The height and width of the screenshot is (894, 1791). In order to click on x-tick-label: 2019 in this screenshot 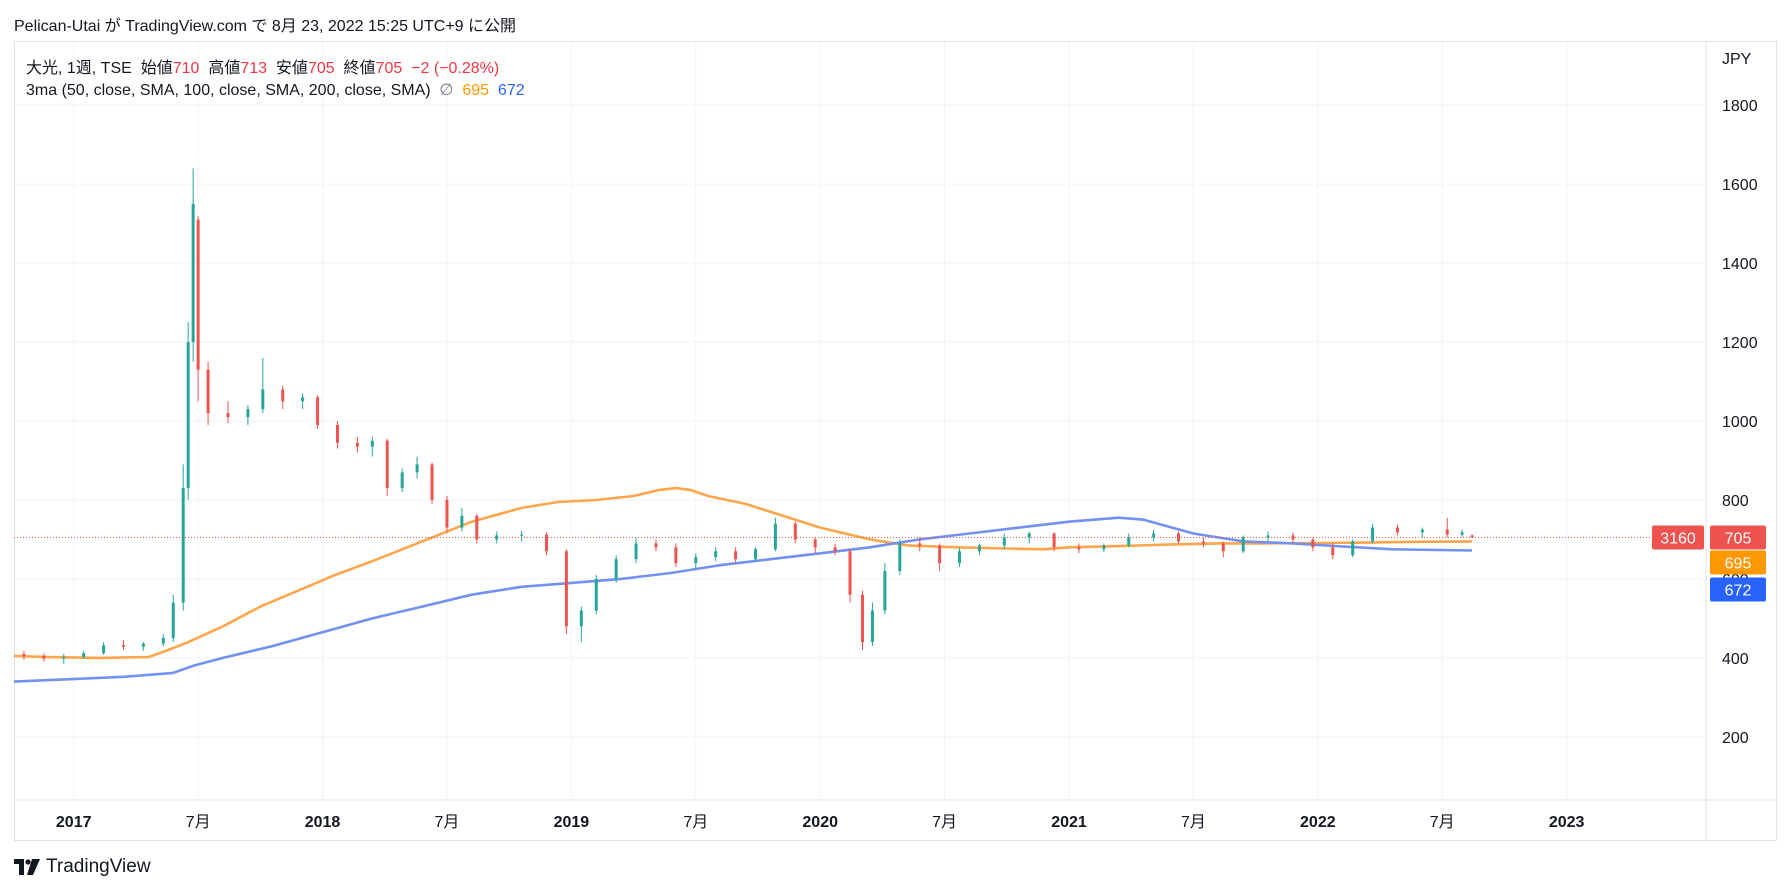, I will do `click(572, 822)`.